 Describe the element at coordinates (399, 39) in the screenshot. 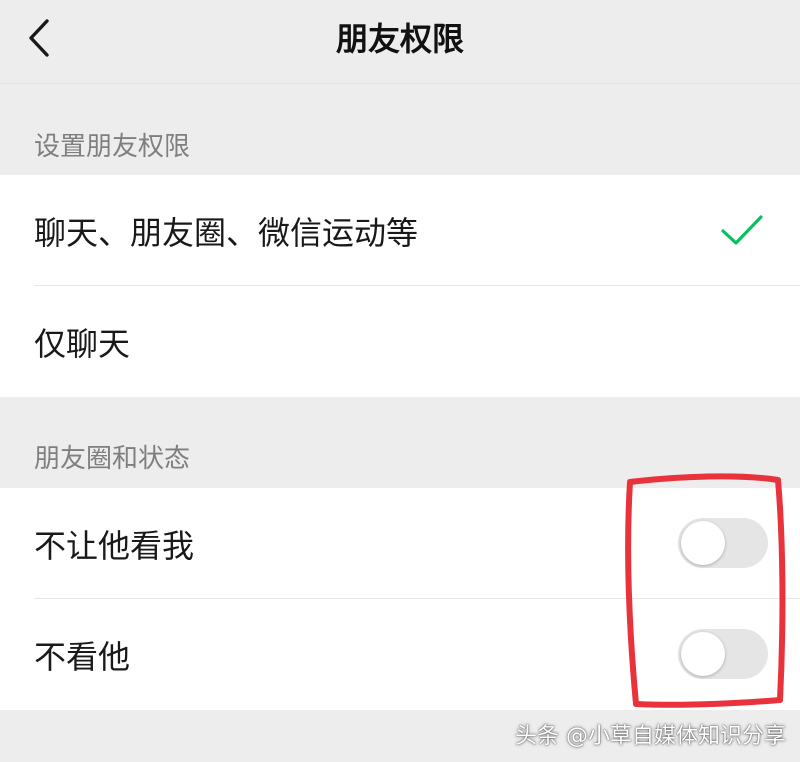

I see `page-title: 朋友权限` at that location.